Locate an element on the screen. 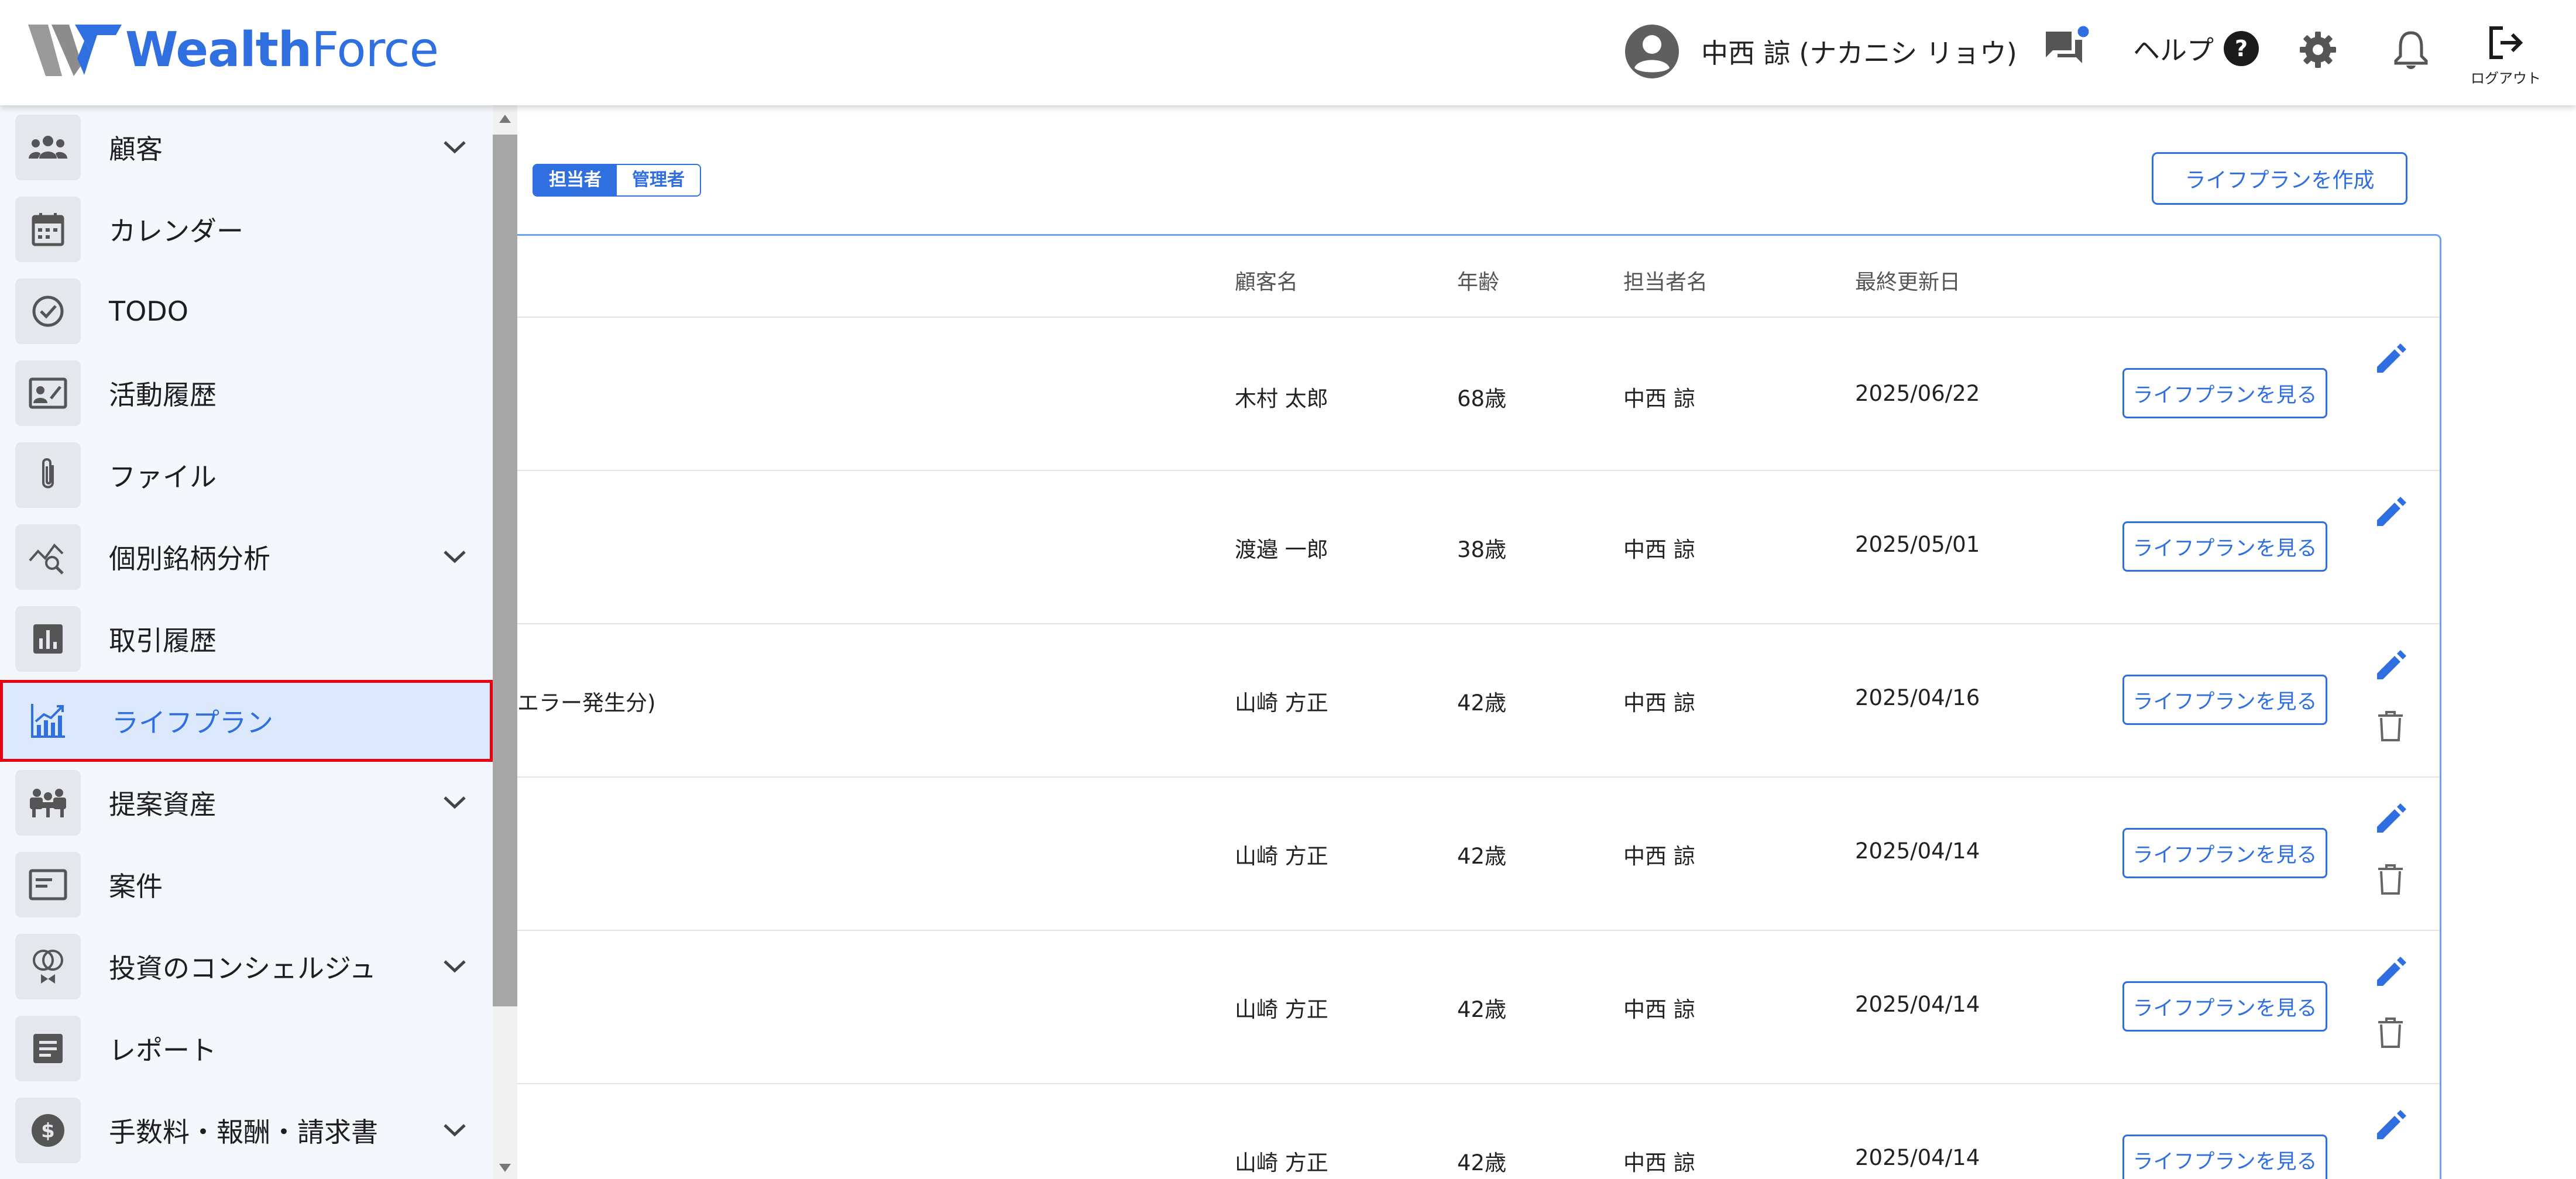 This screenshot has height=1179, width=2576. settings-button is located at coordinates (2318, 50).